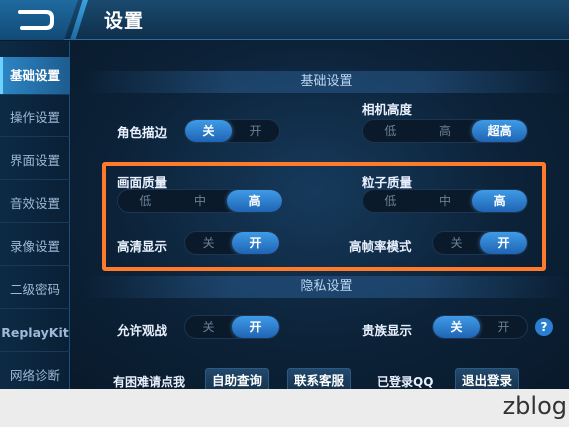  Describe the element at coordinates (255, 131) in the screenshot. I see `outline-option-on: 开` at that location.